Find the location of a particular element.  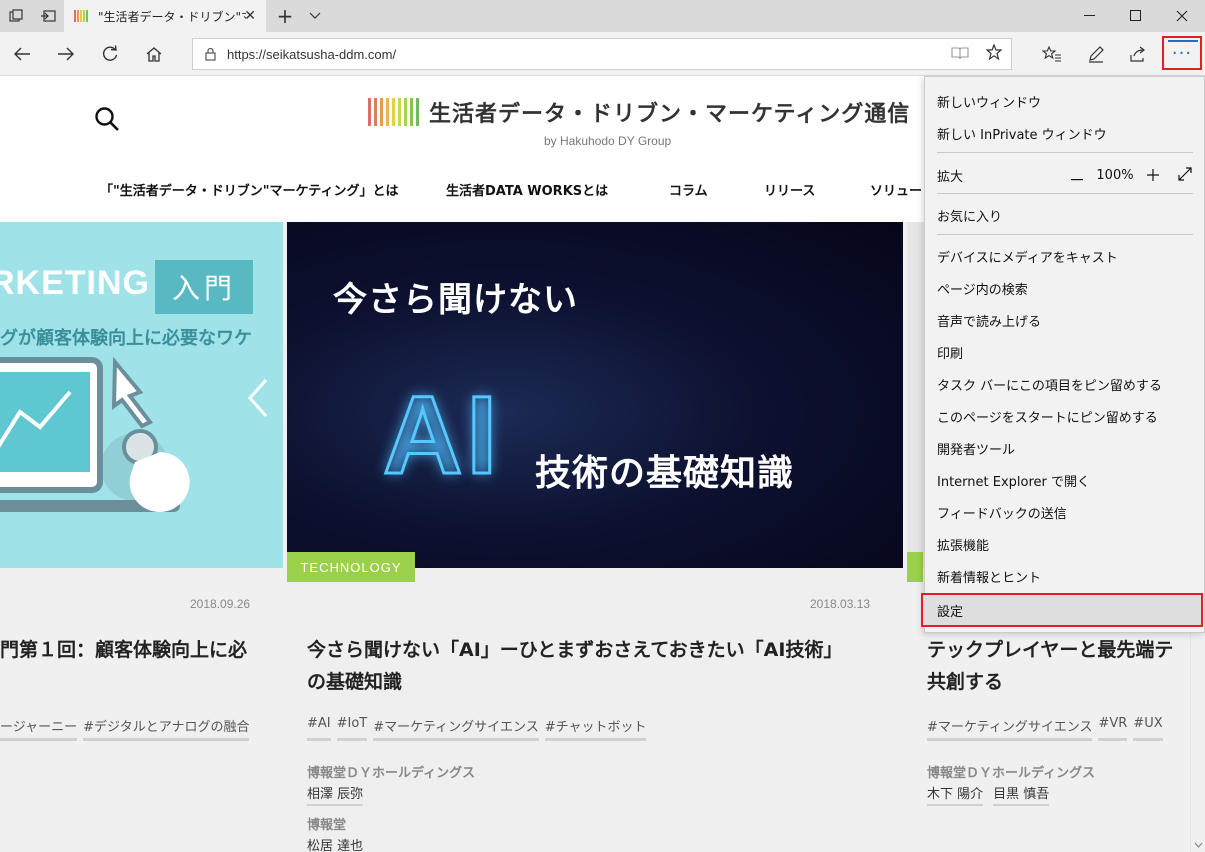

logo-bars-icon is located at coordinates (393, 112).